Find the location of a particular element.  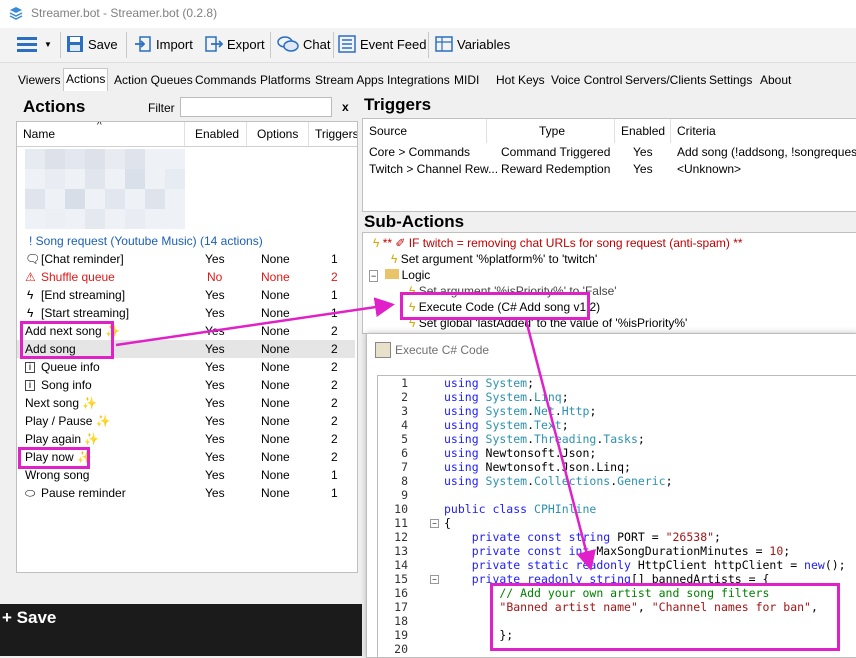

action-row: i Queue info Yes None 2 is located at coordinates (186, 367).